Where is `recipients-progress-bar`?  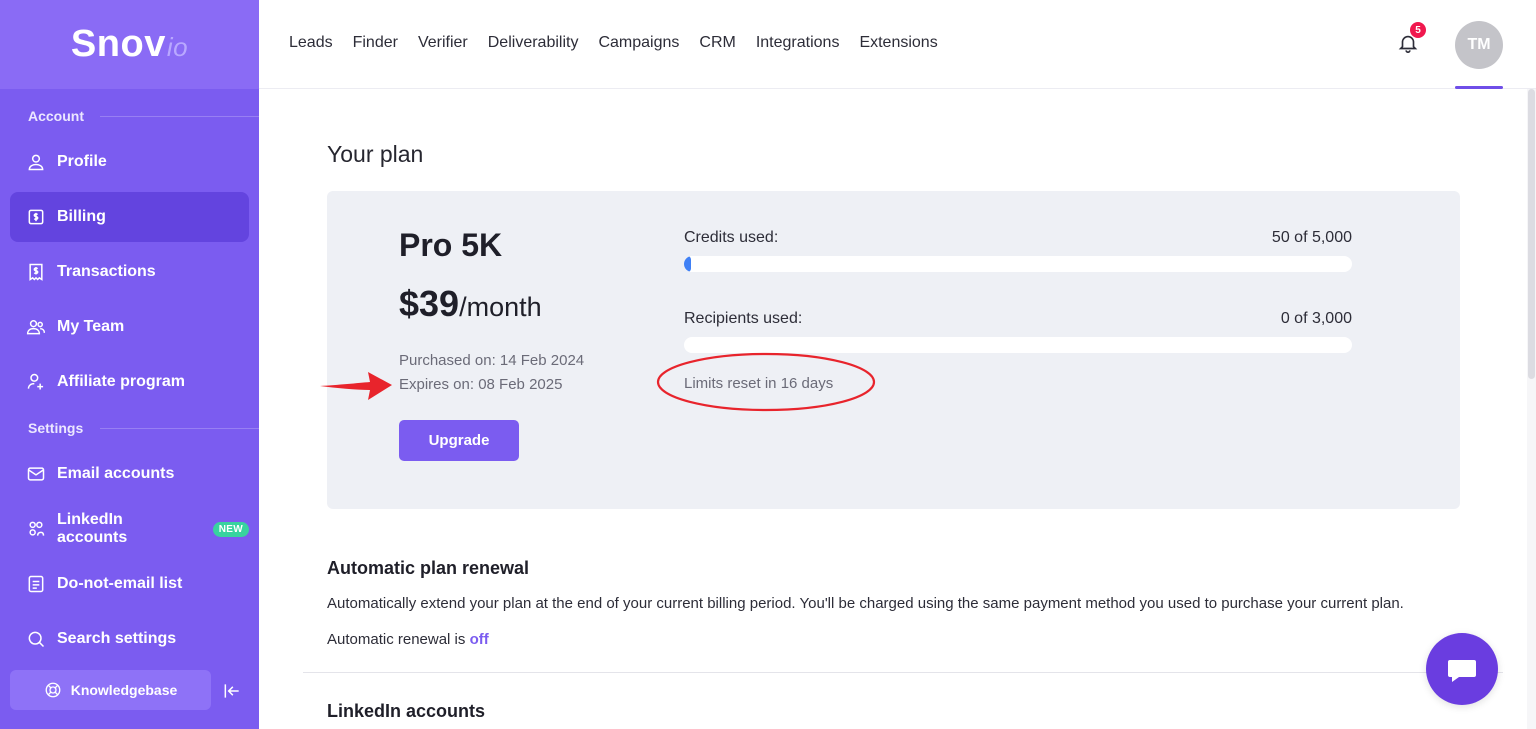
recipients-progress-bar is located at coordinates (1018, 345).